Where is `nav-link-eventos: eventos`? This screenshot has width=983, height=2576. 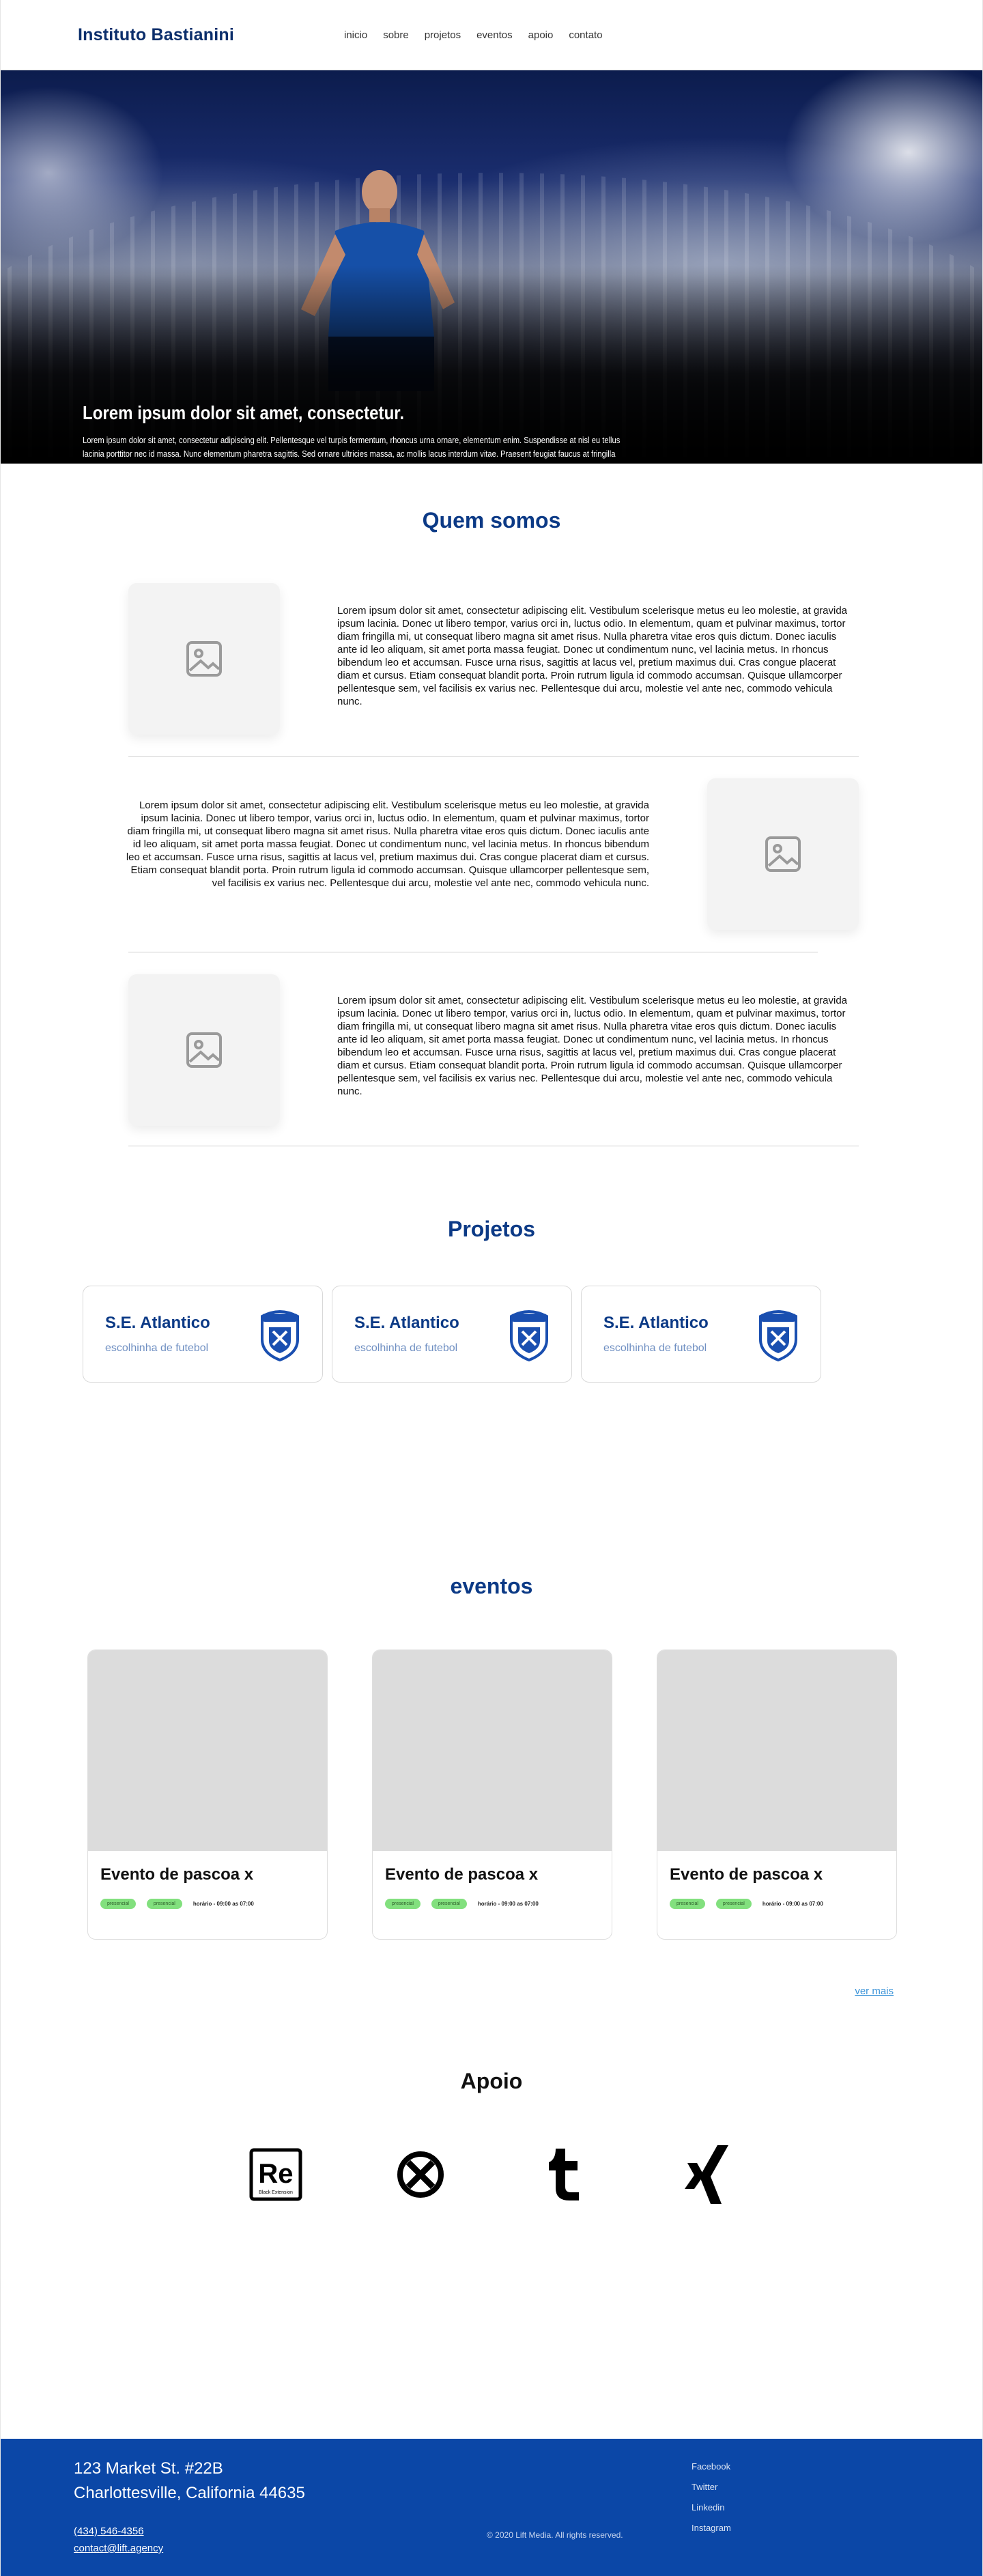 nav-link-eventos: eventos is located at coordinates (494, 35).